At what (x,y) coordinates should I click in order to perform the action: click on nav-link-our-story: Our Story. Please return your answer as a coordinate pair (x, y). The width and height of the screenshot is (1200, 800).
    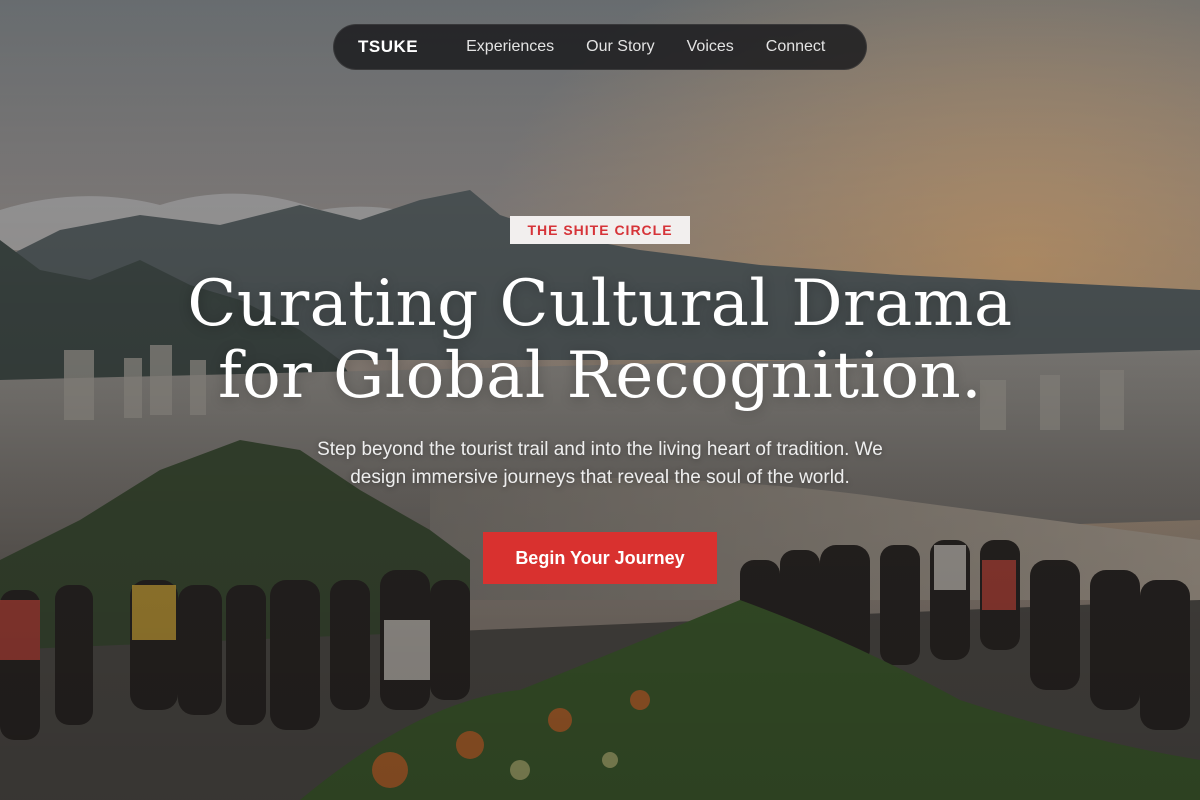
    Looking at the image, I should click on (620, 47).